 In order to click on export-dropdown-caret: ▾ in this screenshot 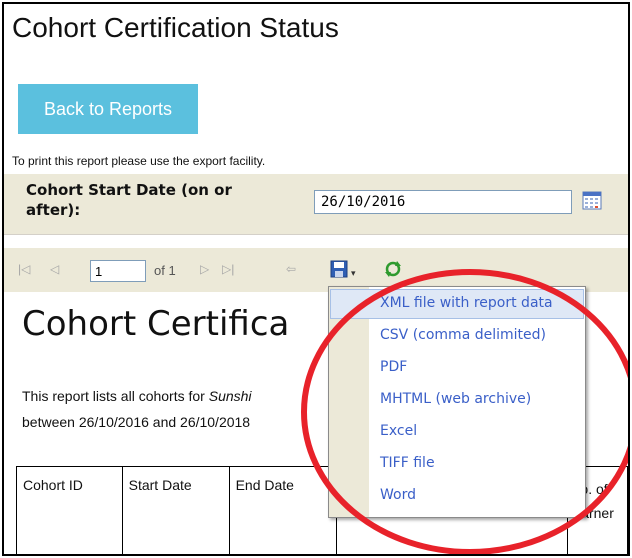, I will do `click(353, 273)`.